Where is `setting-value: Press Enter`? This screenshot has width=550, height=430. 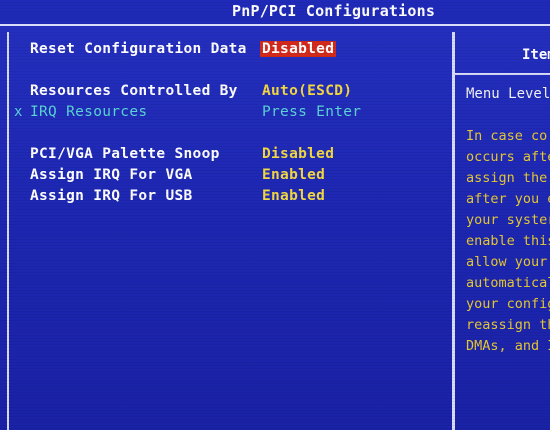
setting-value: Press Enter is located at coordinates (312, 112).